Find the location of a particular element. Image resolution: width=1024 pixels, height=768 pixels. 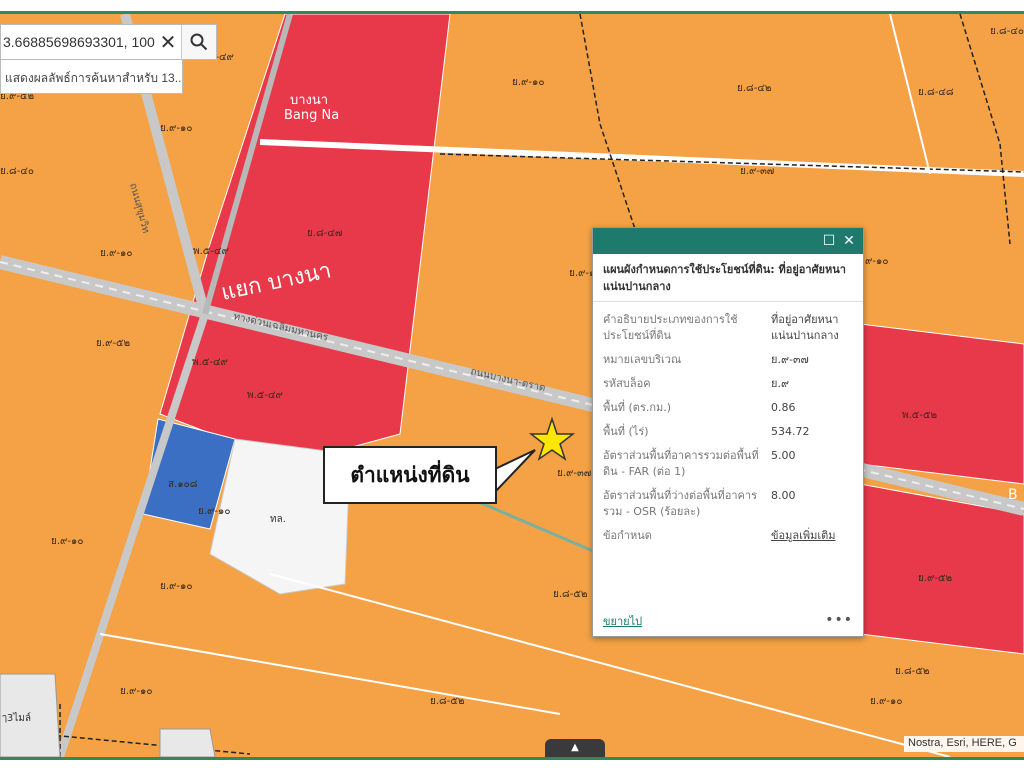

popup-key: ข้อกำหนด is located at coordinates (627, 535).